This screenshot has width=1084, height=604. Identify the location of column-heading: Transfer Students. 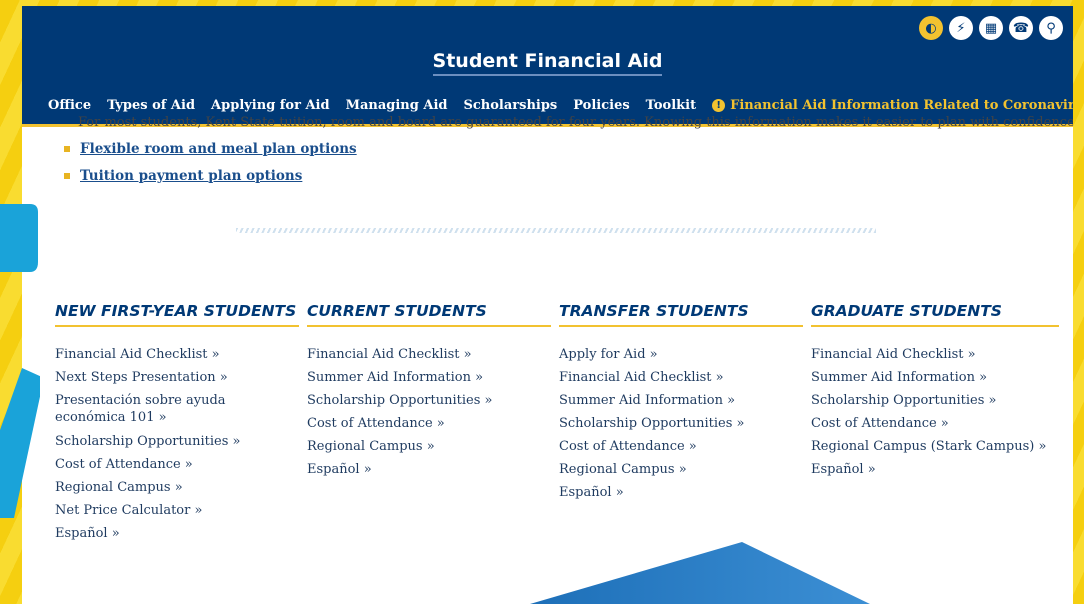
(681, 301).